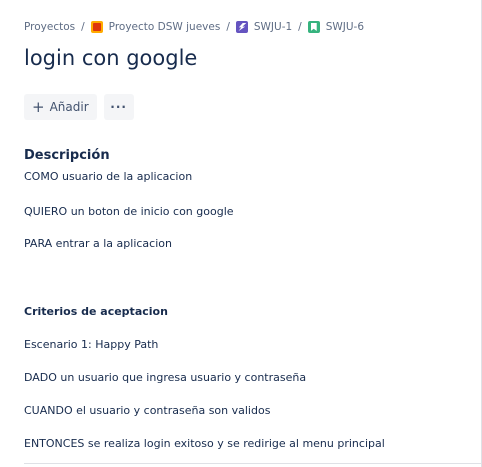 The width and height of the screenshot is (482, 467). I want to click on breadcrumb-projects: Proyectos, so click(49, 27).